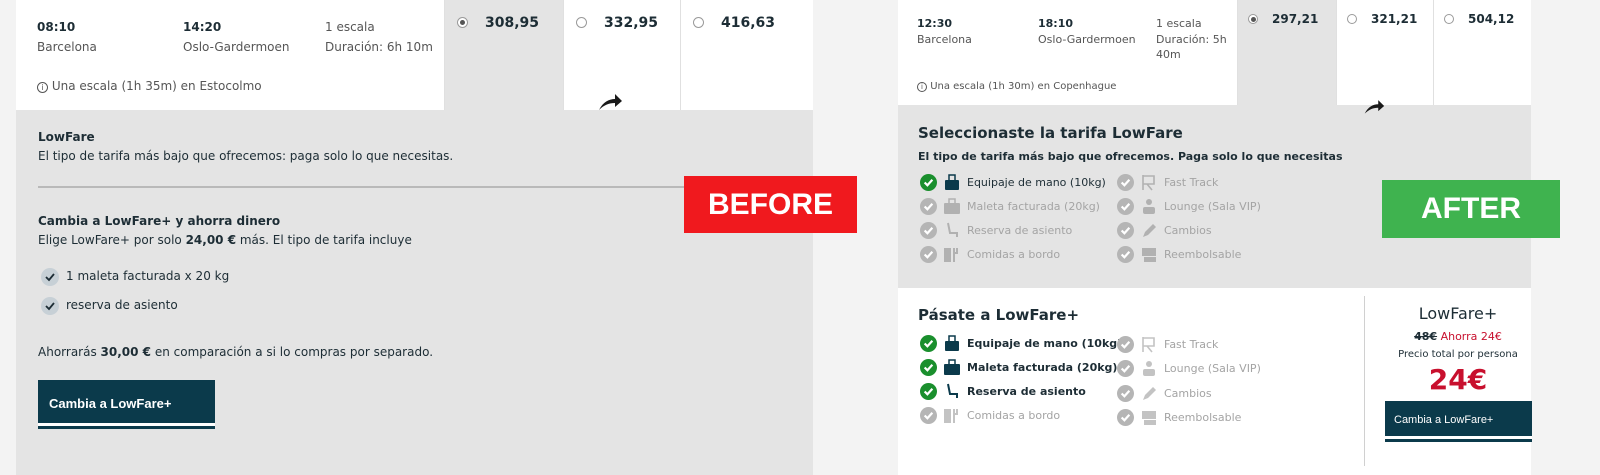 Image resolution: width=1600 pixels, height=475 pixels. I want to click on feature-label: Reserva de asiento, so click(1020, 230).